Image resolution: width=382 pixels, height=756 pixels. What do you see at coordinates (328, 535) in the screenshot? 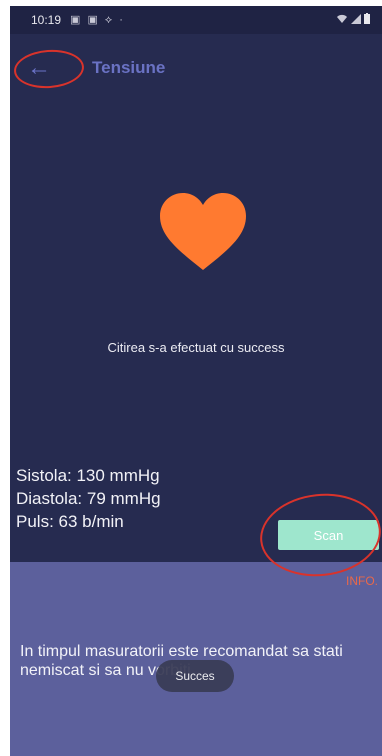
I see `scan-button: Scan` at bounding box center [328, 535].